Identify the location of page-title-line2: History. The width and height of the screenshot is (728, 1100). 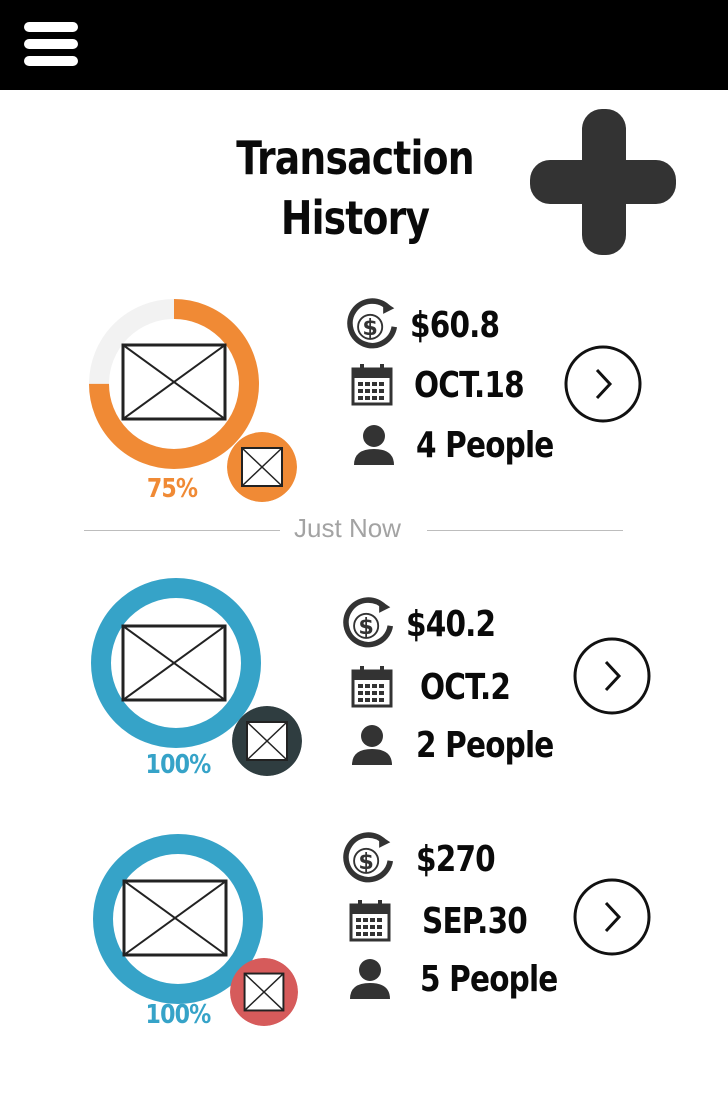
(355, 218).